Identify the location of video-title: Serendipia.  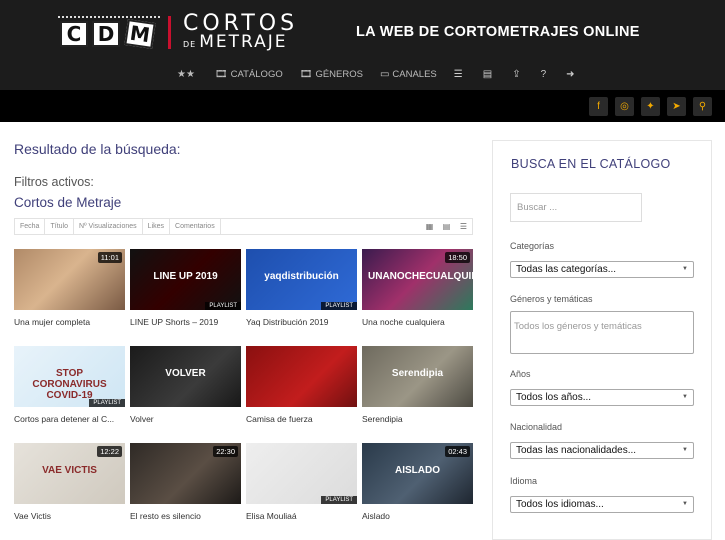
(417, 419).